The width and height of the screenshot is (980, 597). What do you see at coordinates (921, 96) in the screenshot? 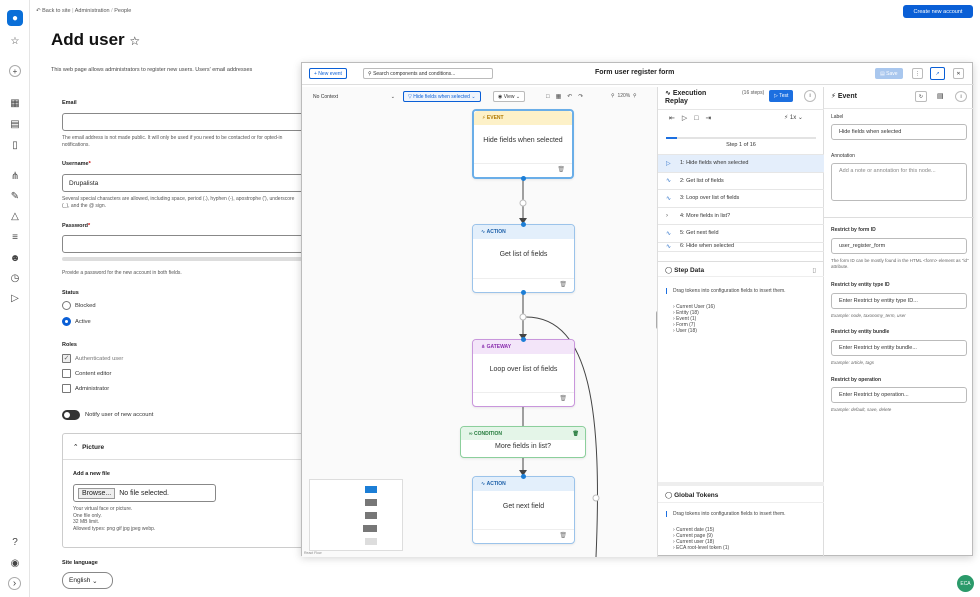
I see `refresh-icon: ↻` at bounding box center [921, 96].